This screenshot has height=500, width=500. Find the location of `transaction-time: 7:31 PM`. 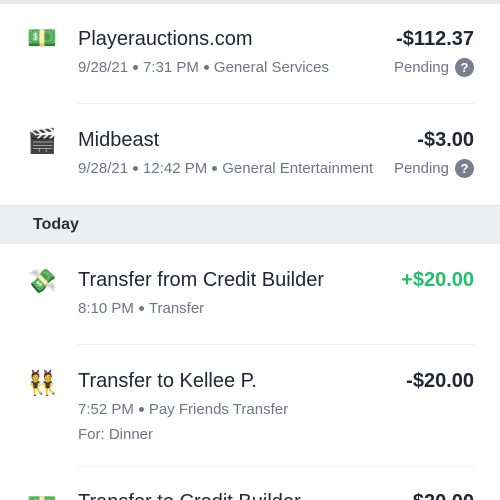

transaction-time: 7:31 PM is located at coordinates (171, 67).